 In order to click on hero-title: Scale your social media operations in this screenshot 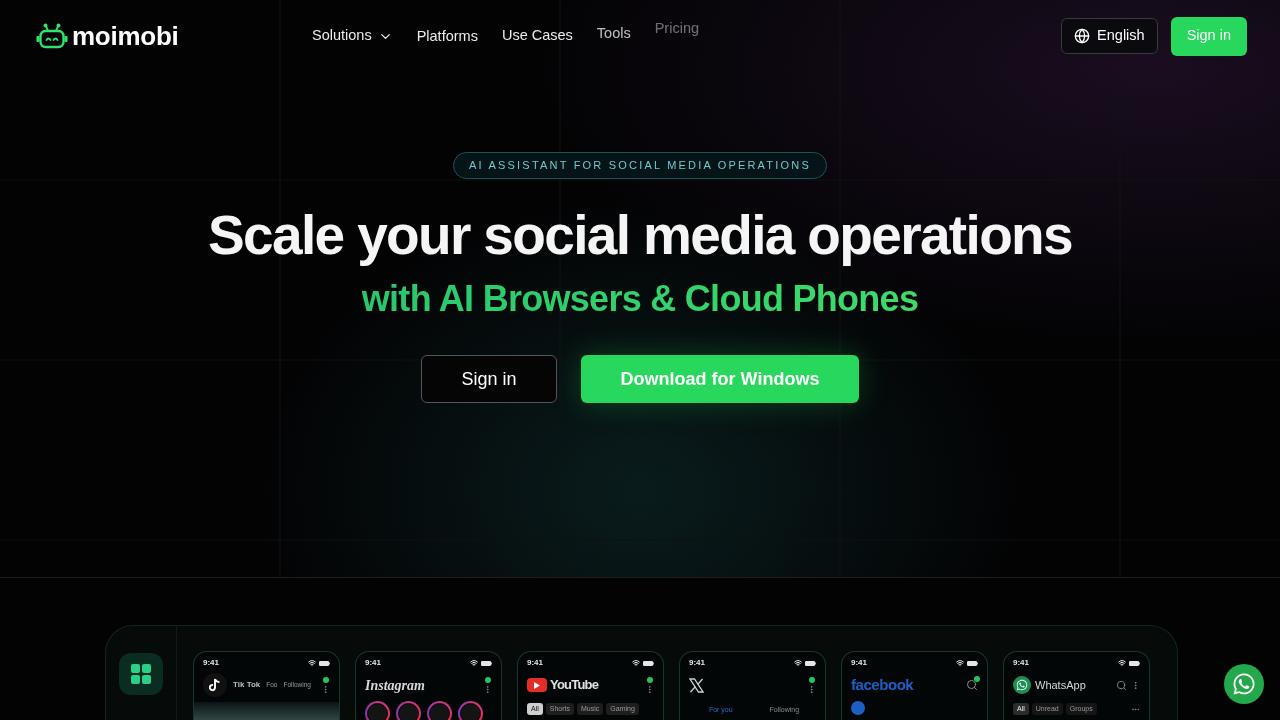, I will do `click(640, 235)`.